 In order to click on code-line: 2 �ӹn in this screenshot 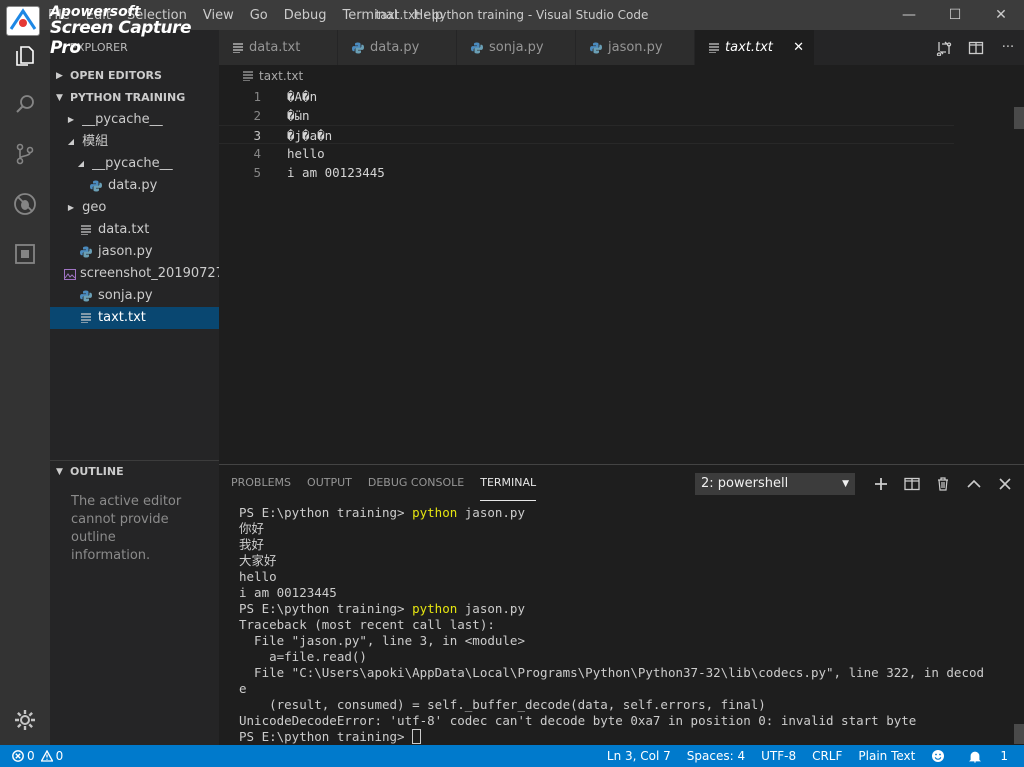, I will do `click(586, 115)`.